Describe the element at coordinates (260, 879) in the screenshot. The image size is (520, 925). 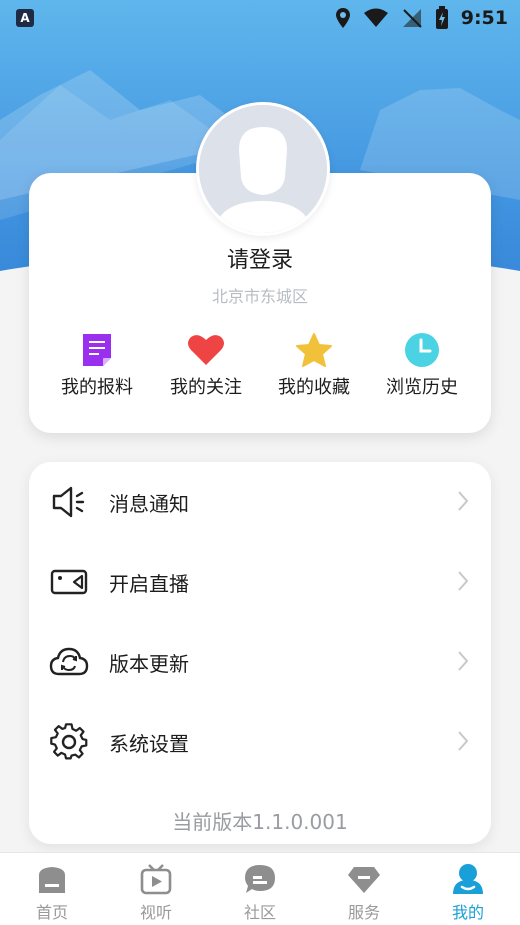
I see `chat-bubble-icon` at that location.